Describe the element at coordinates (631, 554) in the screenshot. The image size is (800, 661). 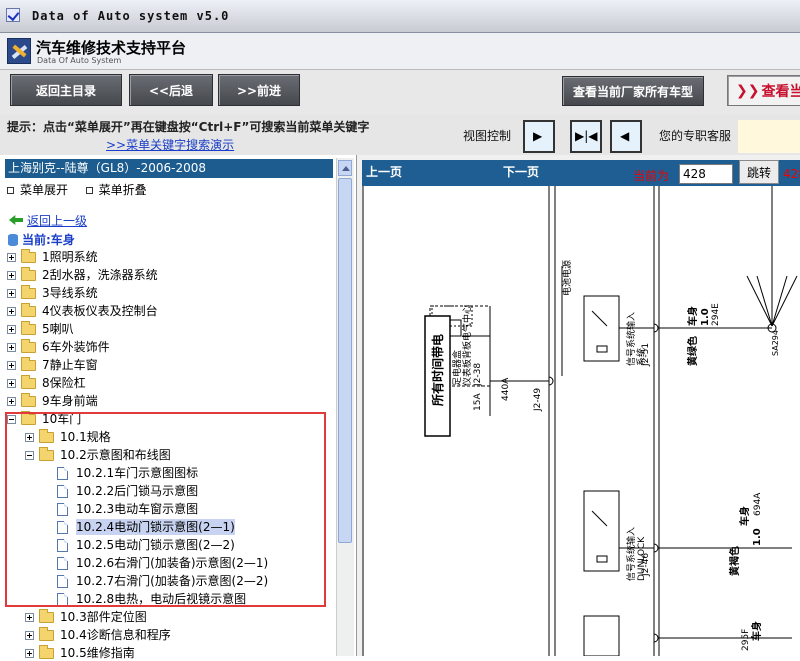
I see `lock-output-2: 信号系统输入` at that location.